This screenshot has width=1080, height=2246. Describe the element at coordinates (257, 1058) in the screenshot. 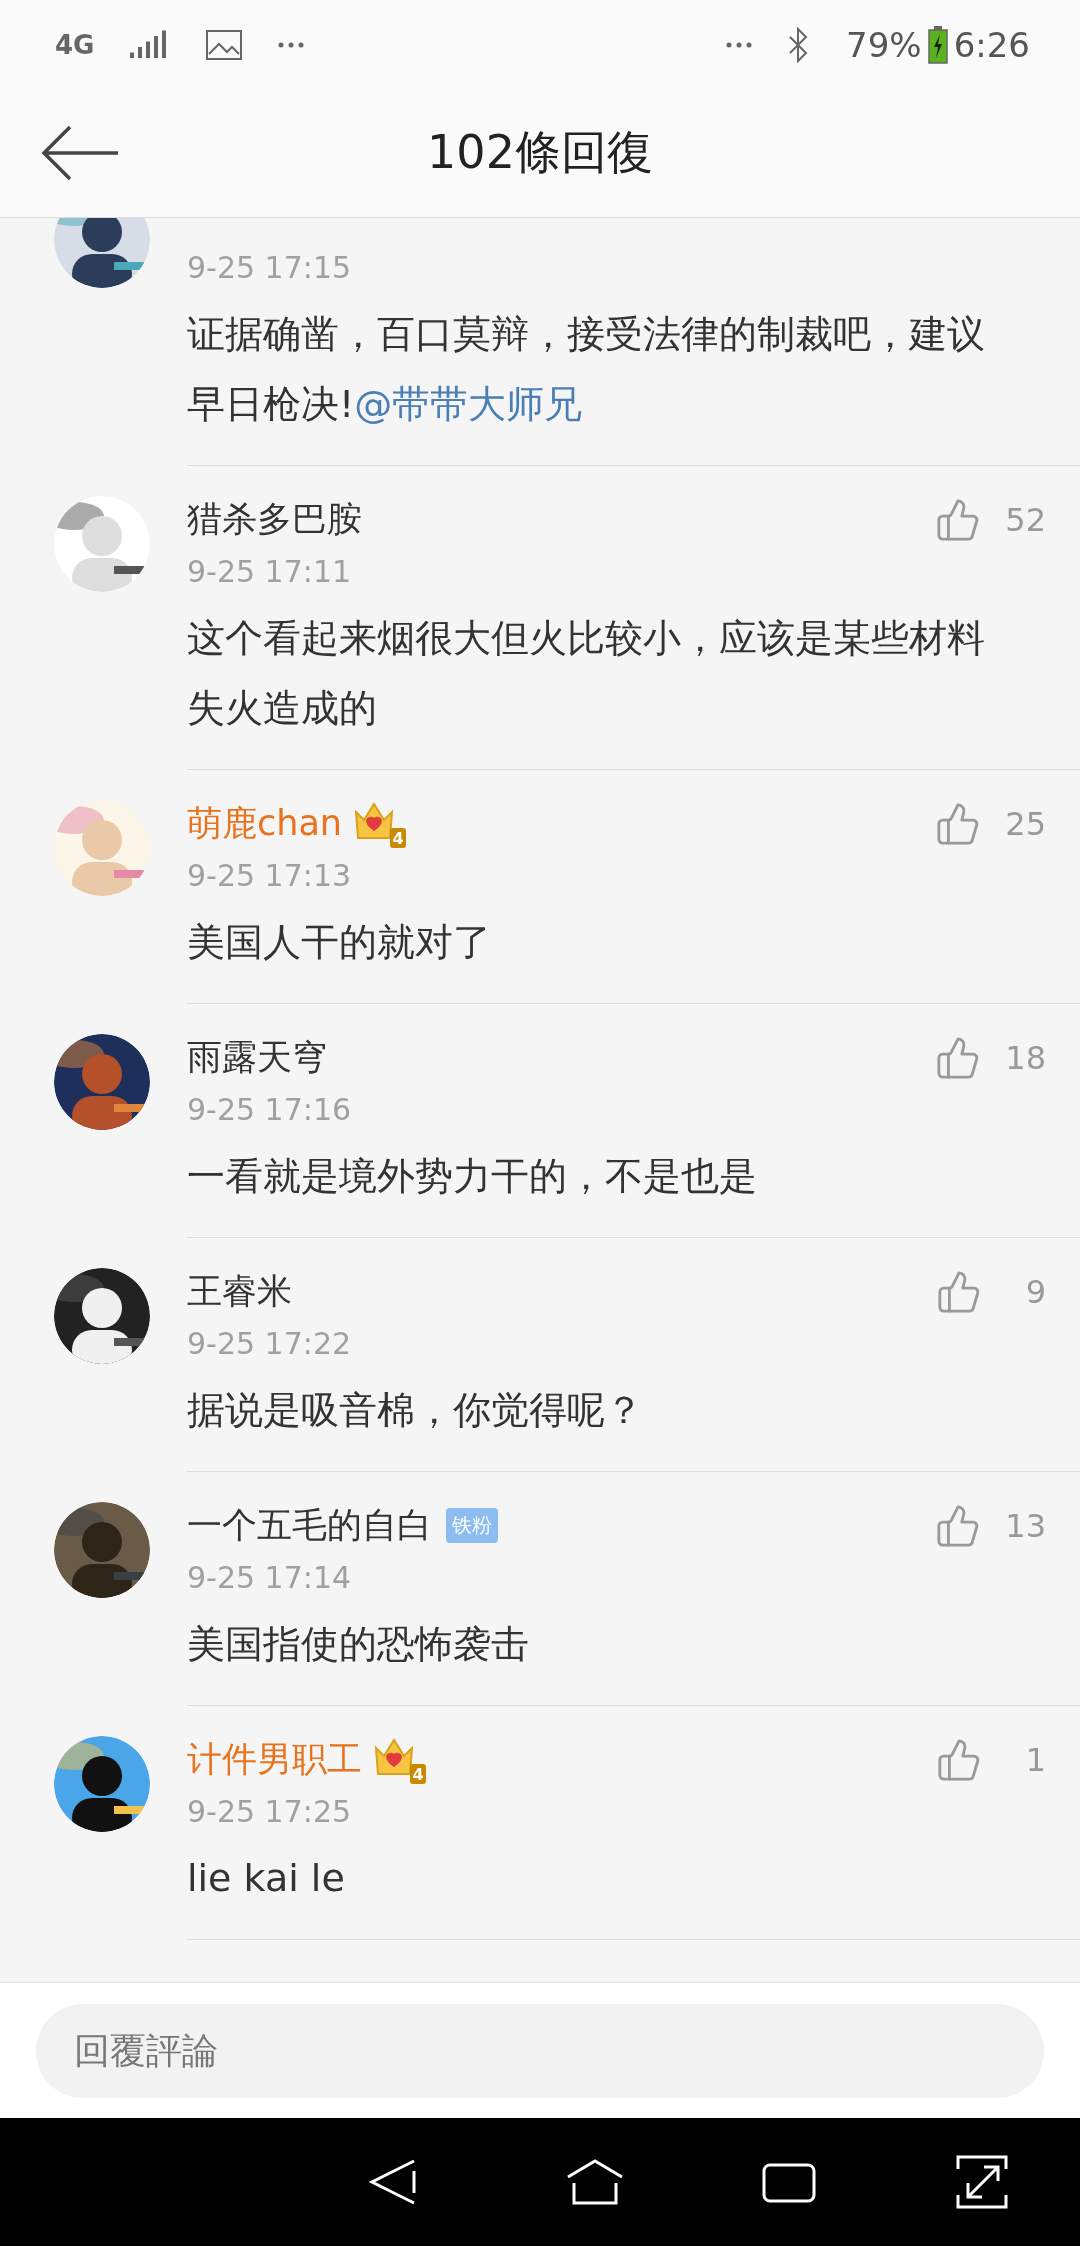

I see `user-name: 雨露天穹` at that location.